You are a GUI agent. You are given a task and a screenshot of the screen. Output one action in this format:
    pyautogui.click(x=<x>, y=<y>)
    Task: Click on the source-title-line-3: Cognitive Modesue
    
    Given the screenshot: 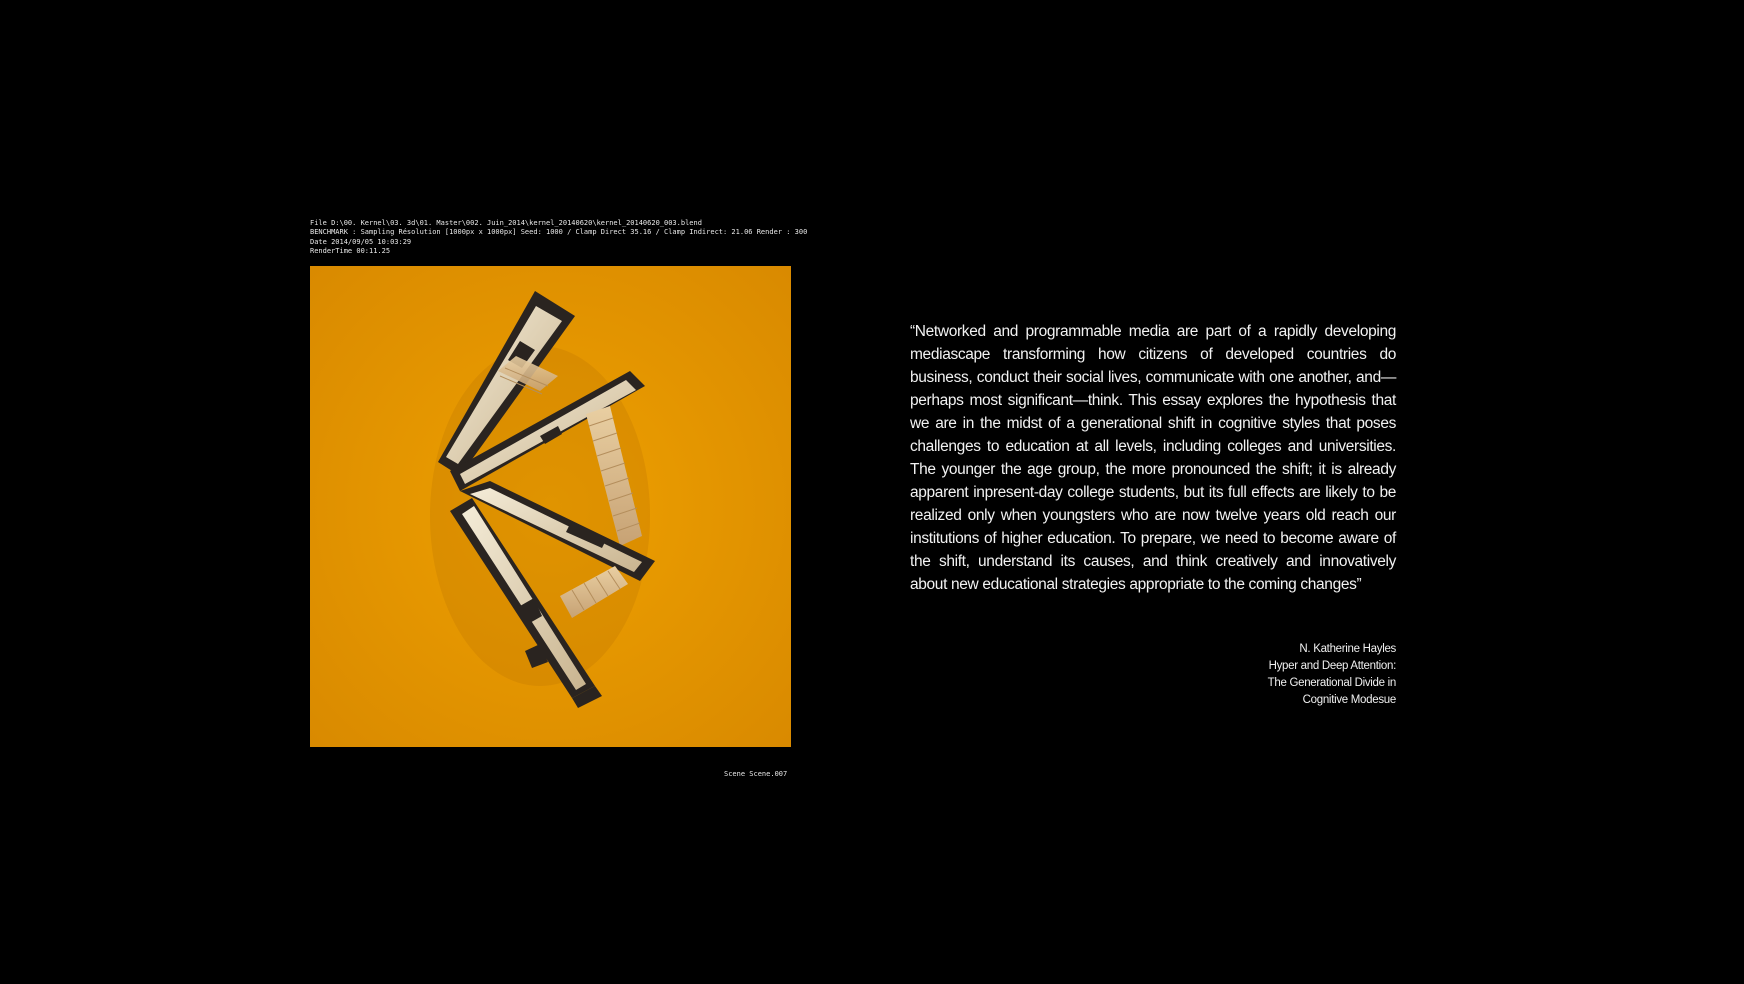 What is the action you would take?
    pyautogui.click(x=1349, y=700)
    